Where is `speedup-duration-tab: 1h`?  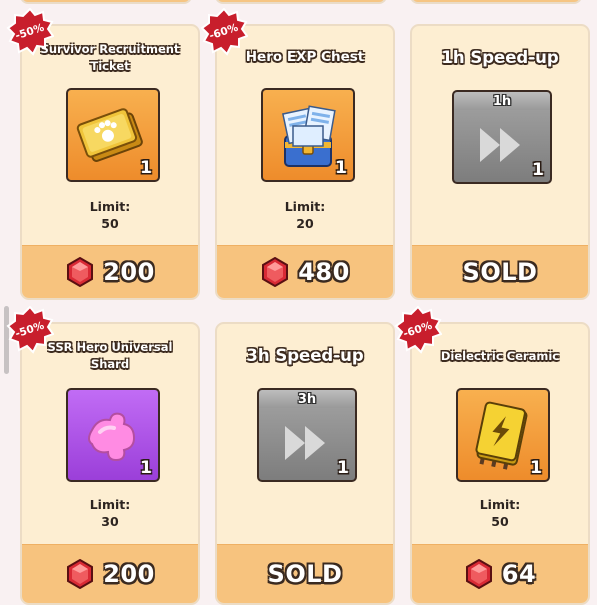 speedup-duration-tab: 1h is located at coordinates (502, 101).